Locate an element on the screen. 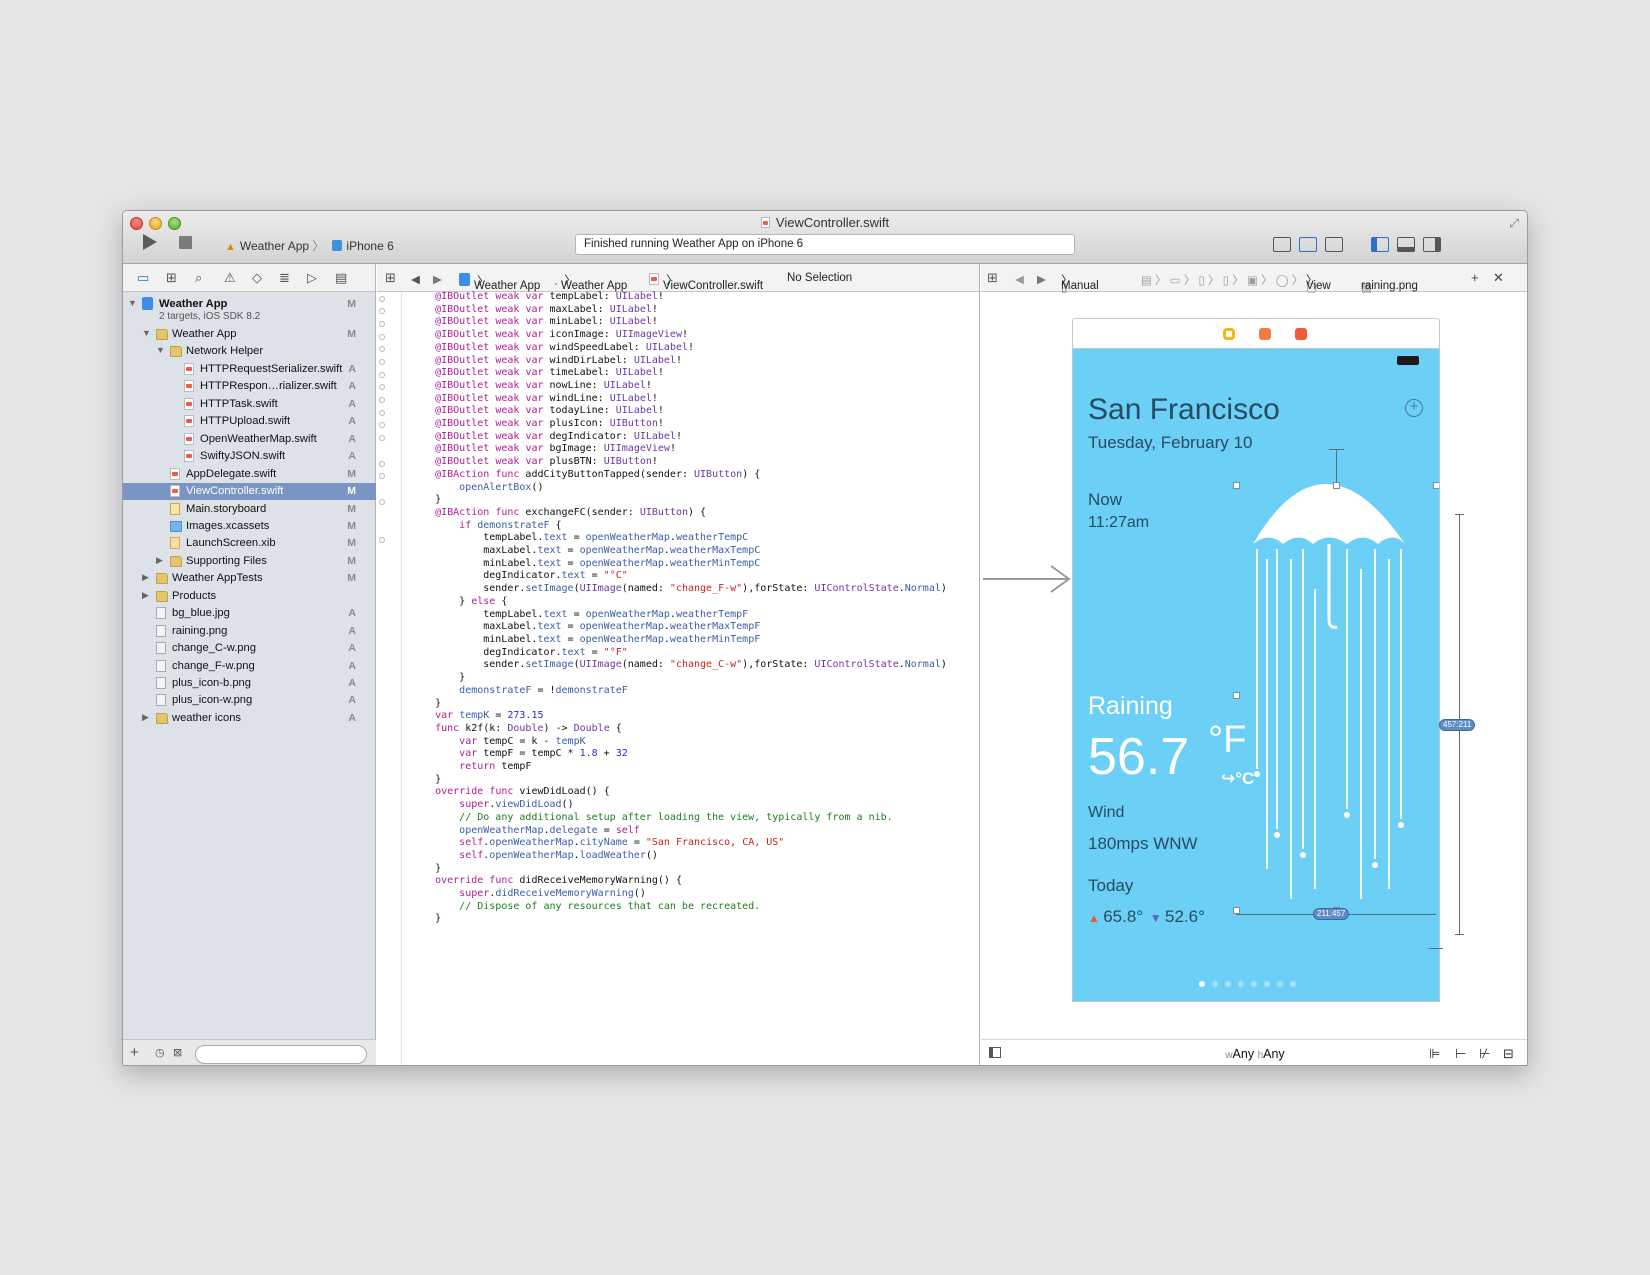 The image size is (1650, 1275). today-title-label: Today is located at coordinates (1110, 886).